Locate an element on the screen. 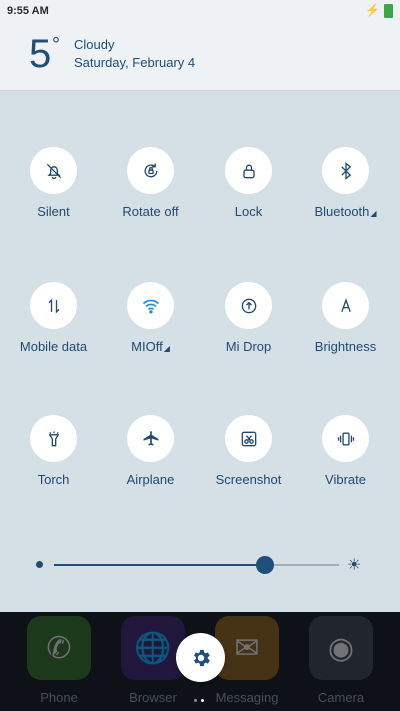 This screenshot has height=711, width=400. settings-button is located at coordinates (200, 657).